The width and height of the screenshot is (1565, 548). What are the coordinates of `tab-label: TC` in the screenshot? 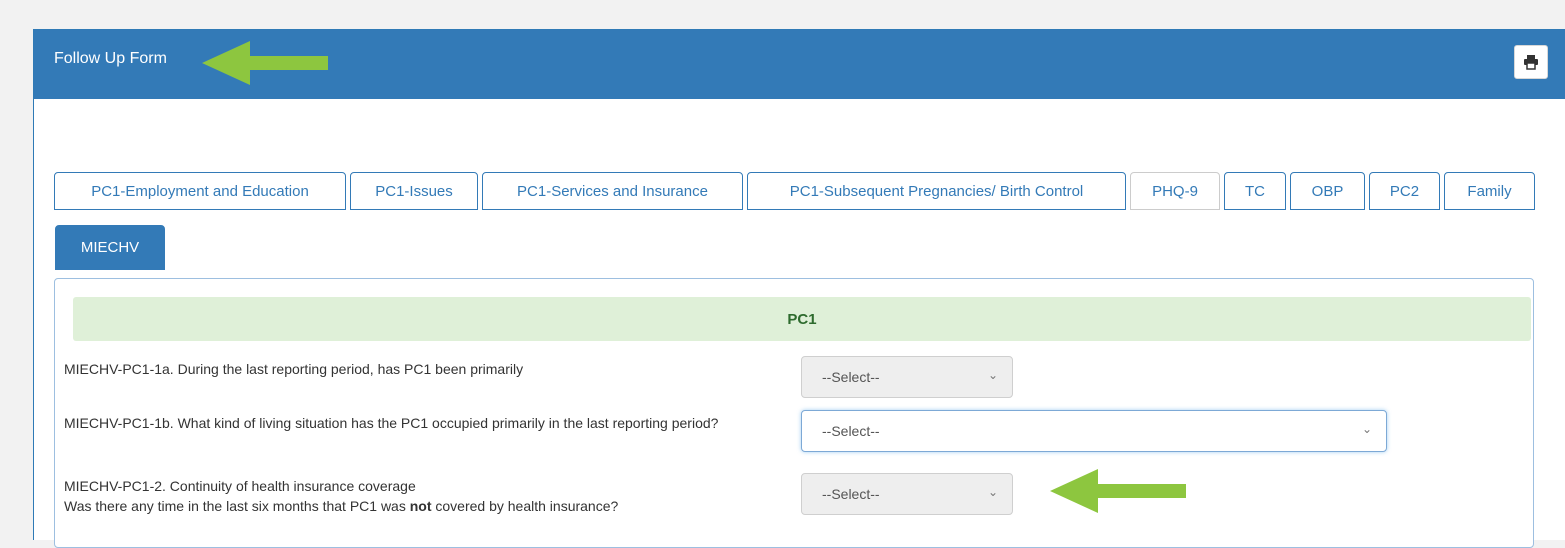 It's located at (1255, 191).